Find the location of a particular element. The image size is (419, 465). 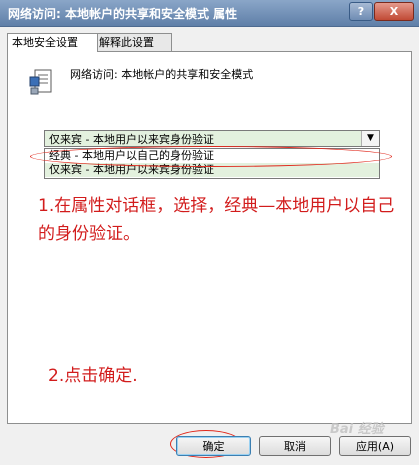

tab-local-security-setting: 本地安全设置 is located at coordinates (52, 42).